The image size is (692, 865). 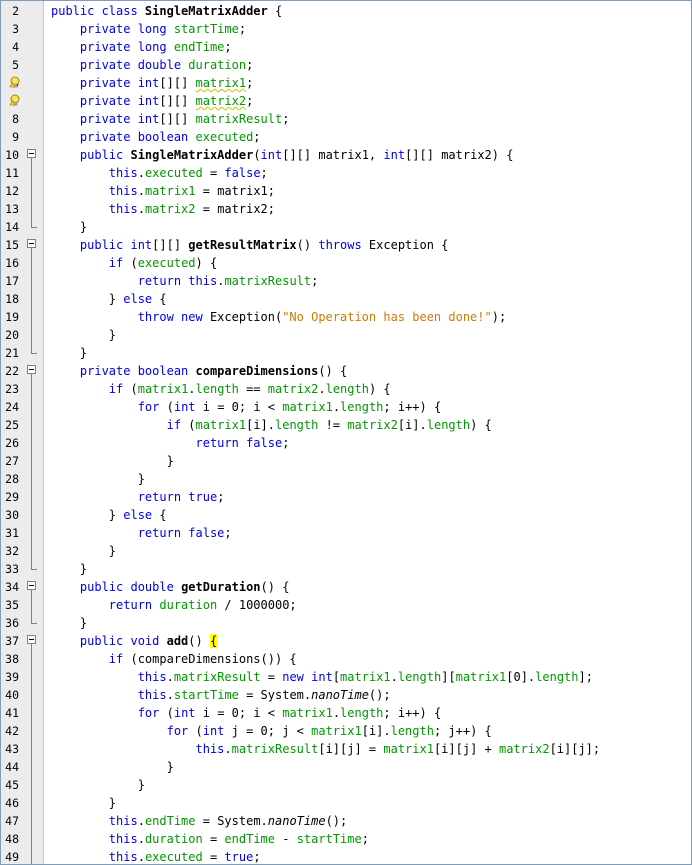 What do you see at coordinates (268, 731) in the screenshot?
I see `code-token: j = 0; j <` at bounding box center [268, 731].